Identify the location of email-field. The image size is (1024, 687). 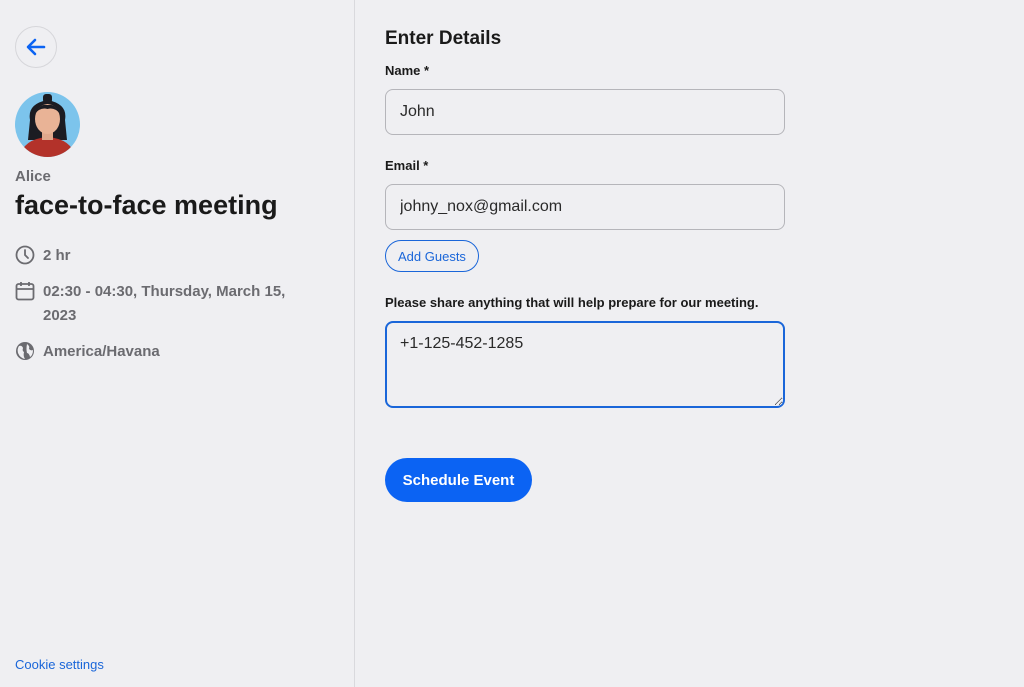
(585, 207).